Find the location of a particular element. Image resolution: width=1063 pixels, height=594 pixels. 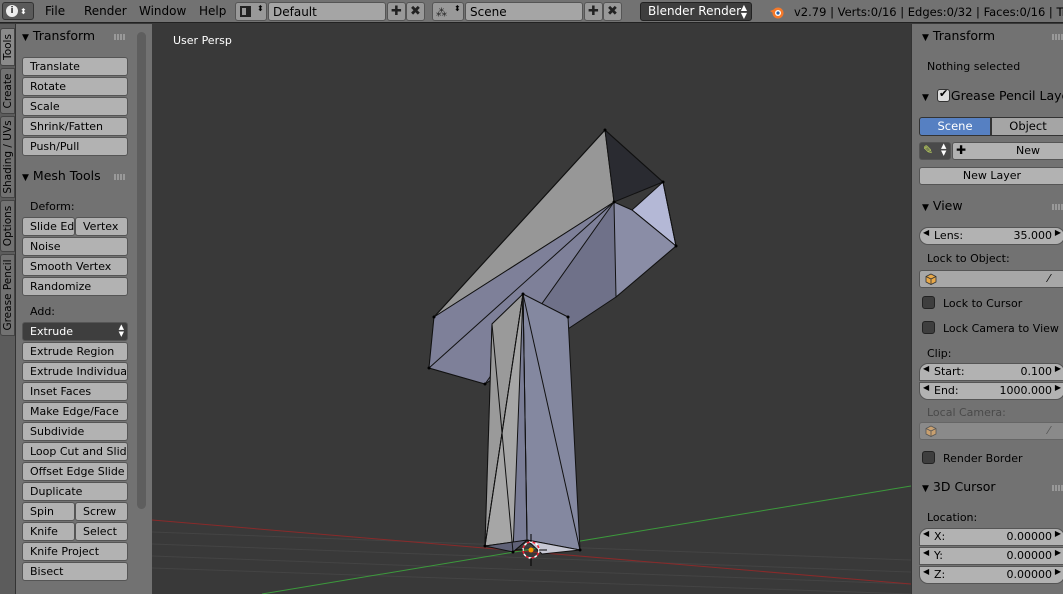

lock-to-cursor-checkbox is located at coordinates (928, 302).